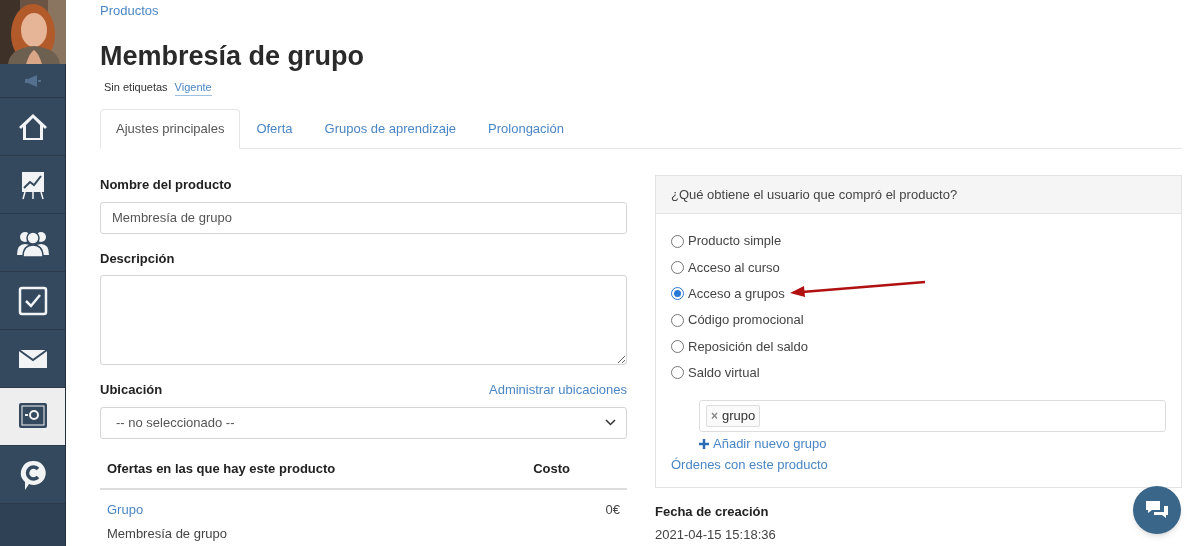  Describe the element at coordinates (558, 390) in the screenshot. I see `manage-locations-link: Administrar ubicaciones` at that location.